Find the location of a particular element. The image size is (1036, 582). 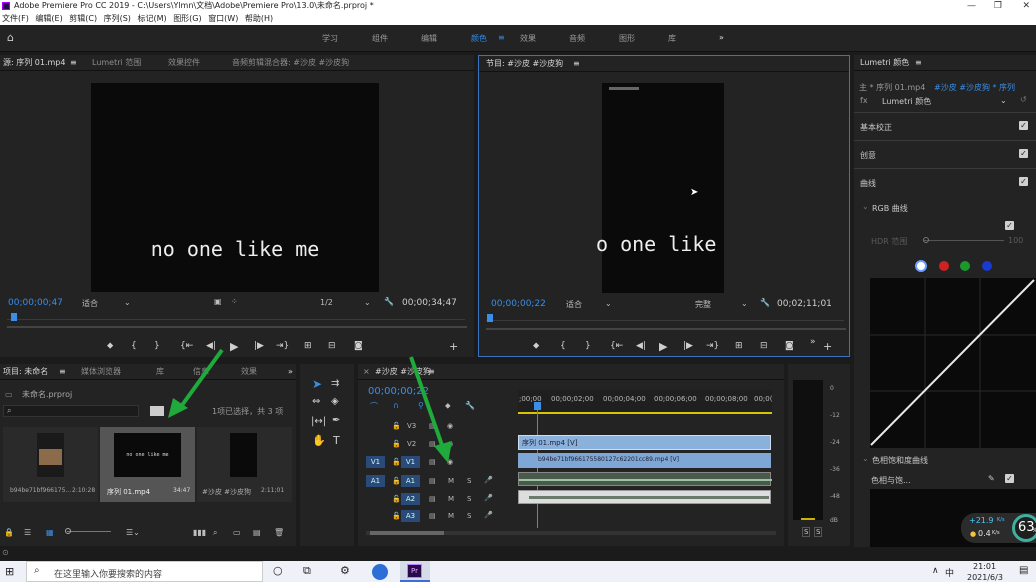

taskbar-search-box: ⌕ 在这里输入你要搜索的内容 is located at coordinates (144, 571).